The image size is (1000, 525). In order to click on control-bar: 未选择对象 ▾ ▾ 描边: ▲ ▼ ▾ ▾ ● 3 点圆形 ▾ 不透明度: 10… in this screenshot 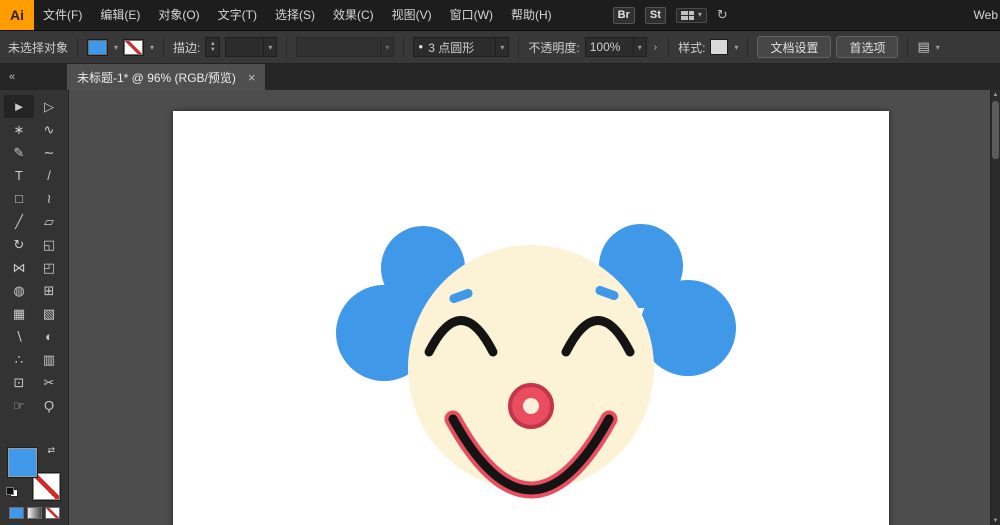, I will do `click(500, 47)`.